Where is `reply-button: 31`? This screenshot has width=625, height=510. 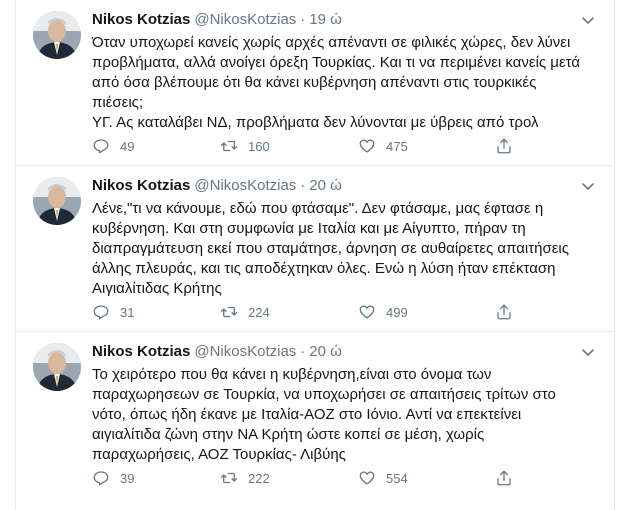
reply-button: 31 is located at coordinates (113, 312).